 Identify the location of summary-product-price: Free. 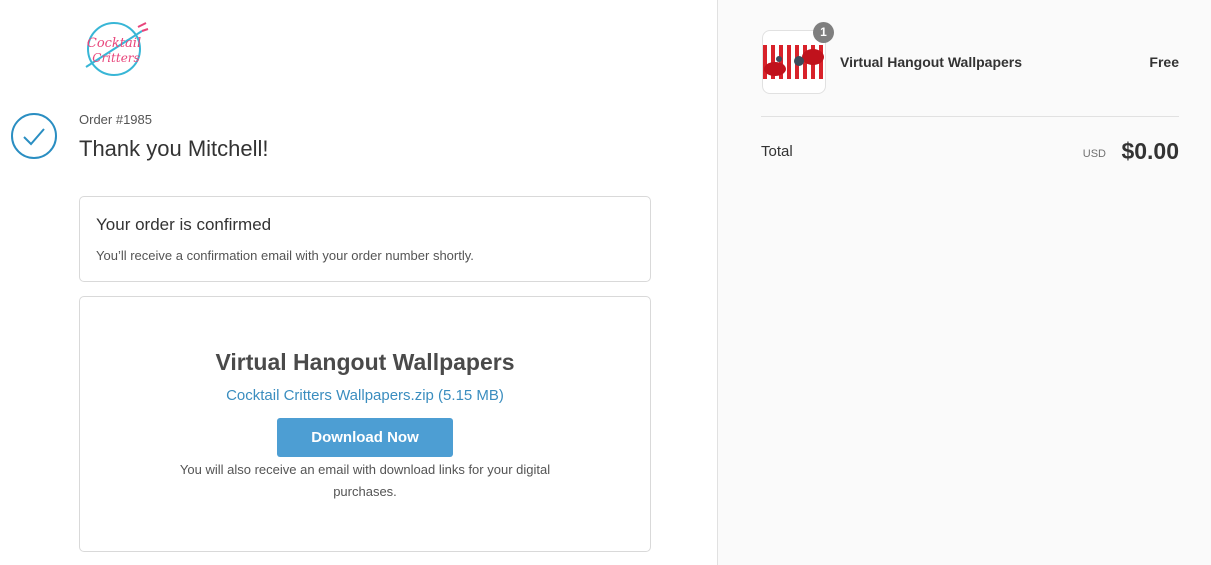
(1164, 62).